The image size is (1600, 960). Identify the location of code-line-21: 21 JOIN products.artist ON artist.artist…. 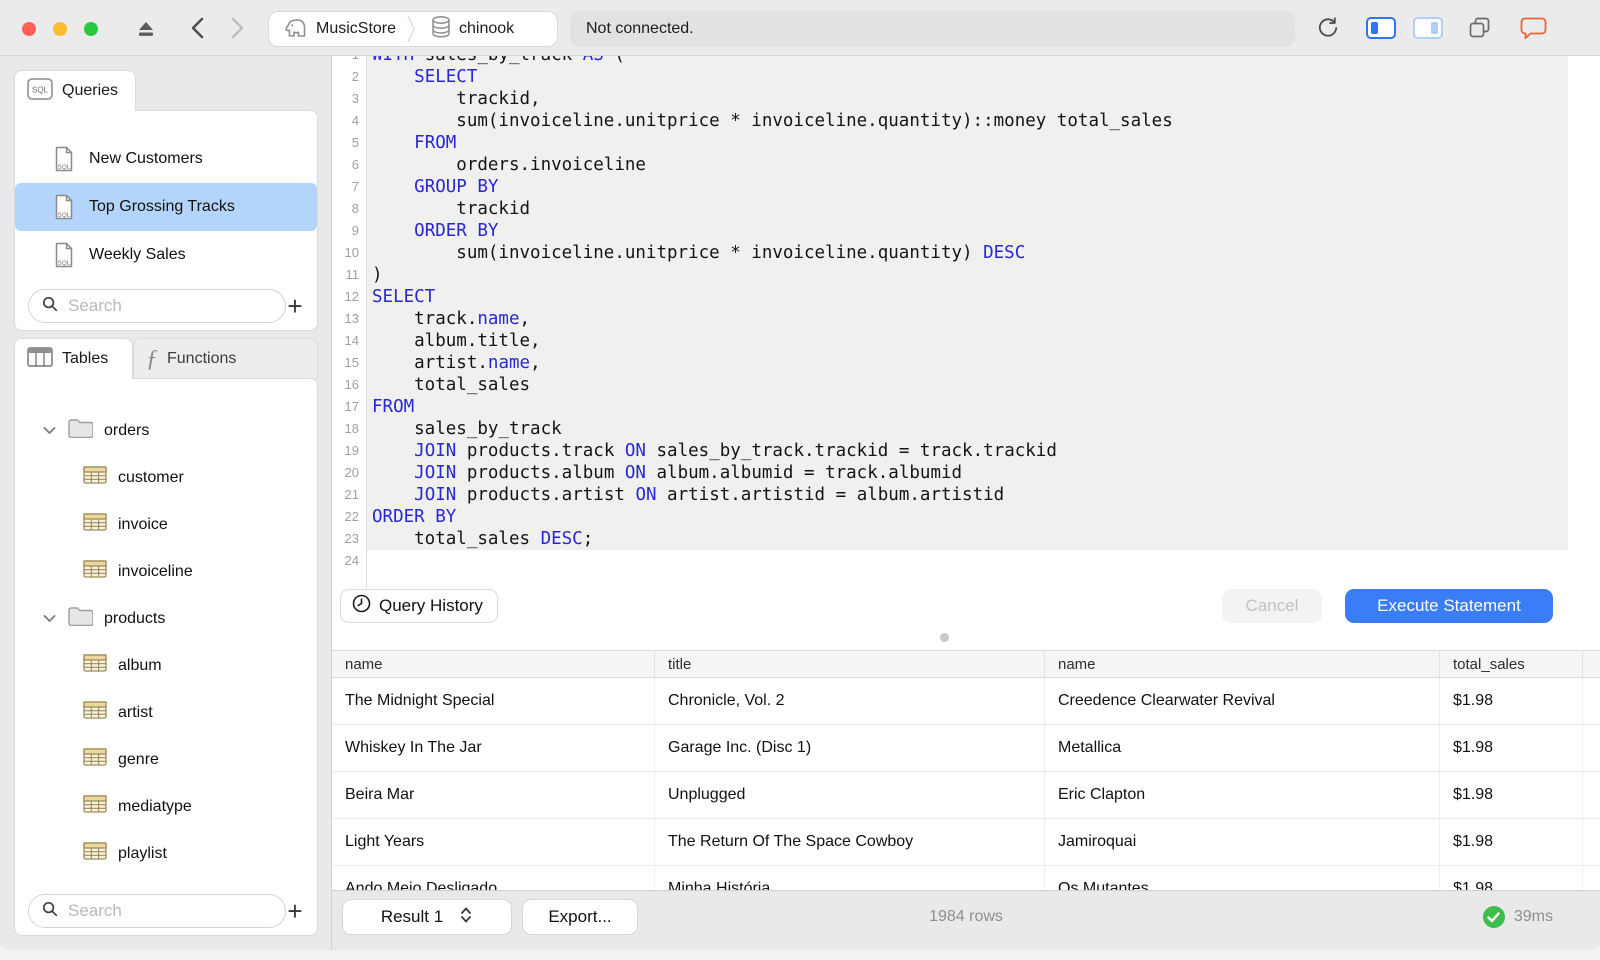
(966, 495).